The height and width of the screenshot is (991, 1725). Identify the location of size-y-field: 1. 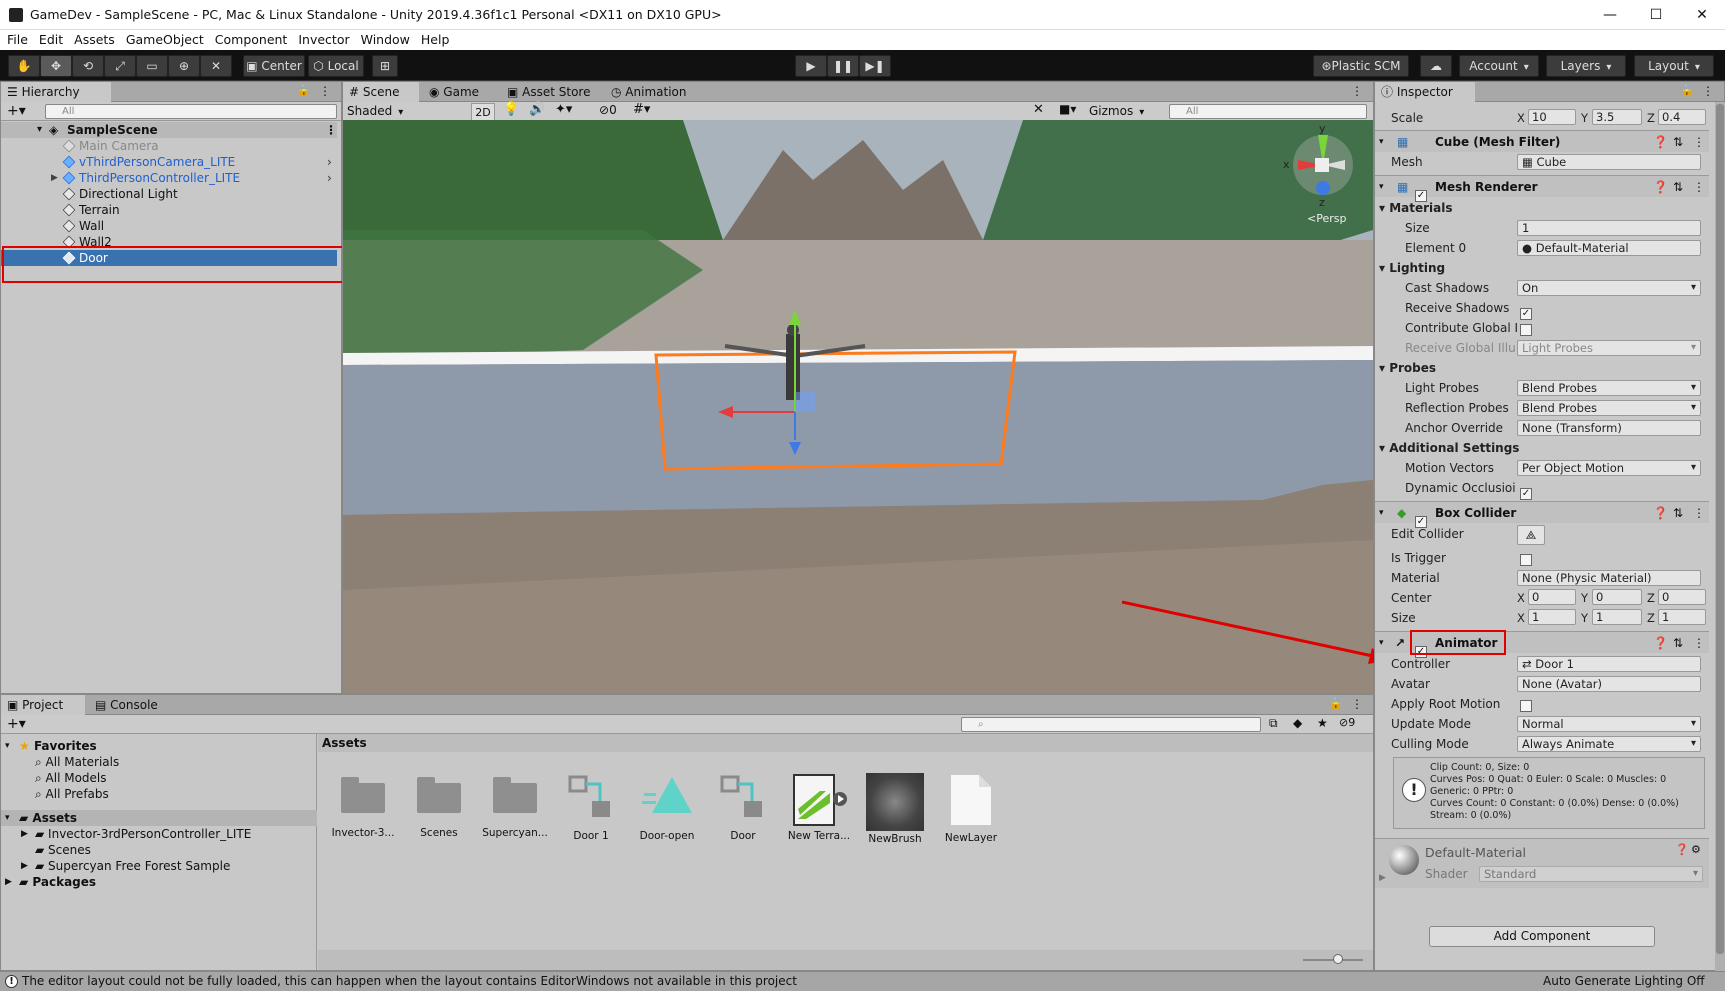
(1617, 617).